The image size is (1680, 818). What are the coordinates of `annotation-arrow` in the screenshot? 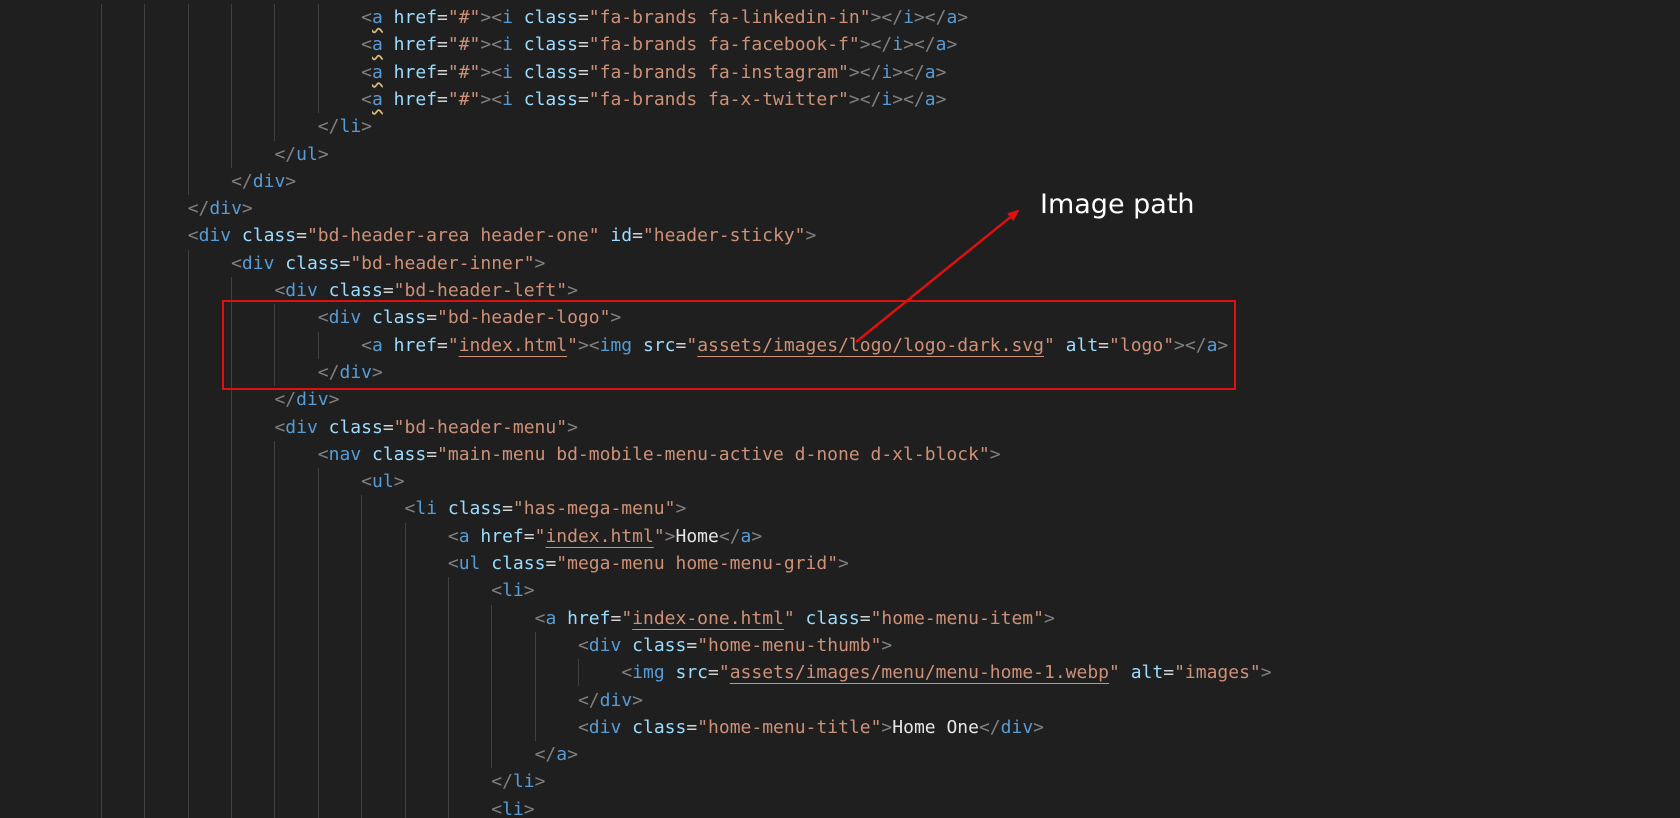 It's located at (937, 276).